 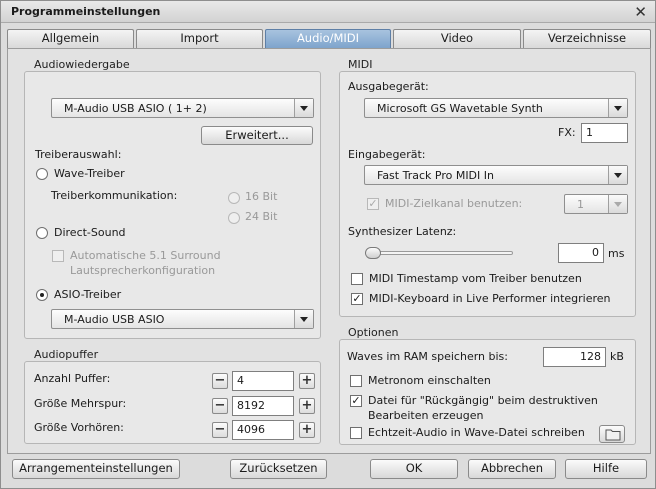 I want to click on latency-slider-track, so click(x=439, y=253).